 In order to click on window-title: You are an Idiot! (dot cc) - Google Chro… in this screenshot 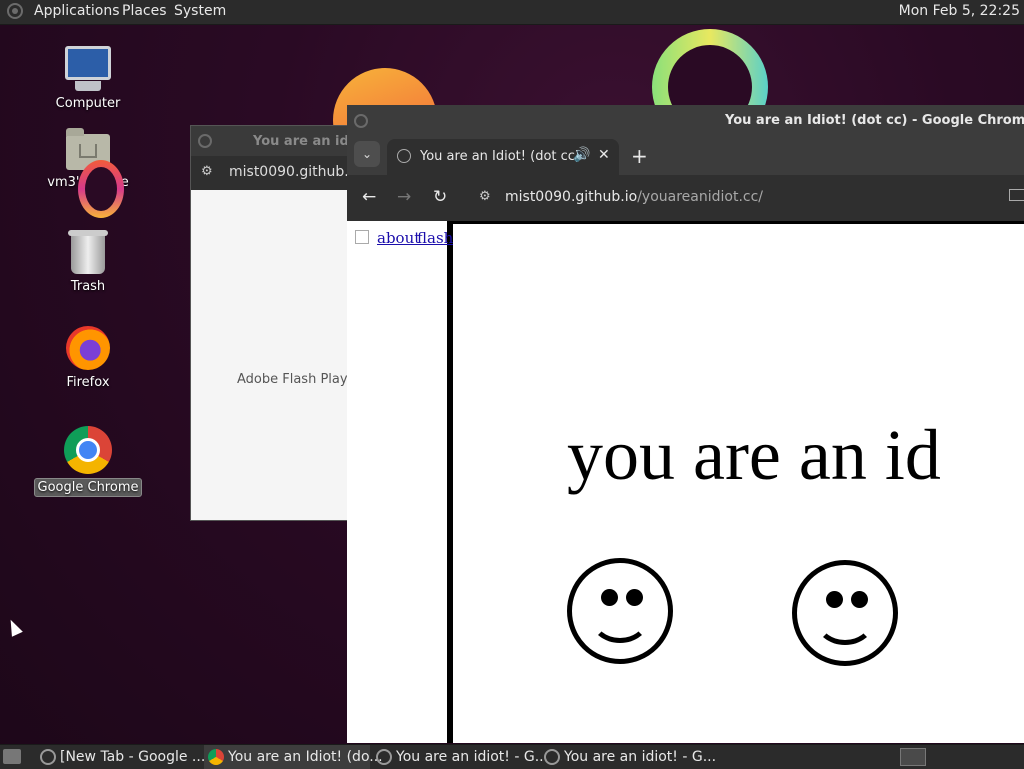, I will do `click(874, 120)`.